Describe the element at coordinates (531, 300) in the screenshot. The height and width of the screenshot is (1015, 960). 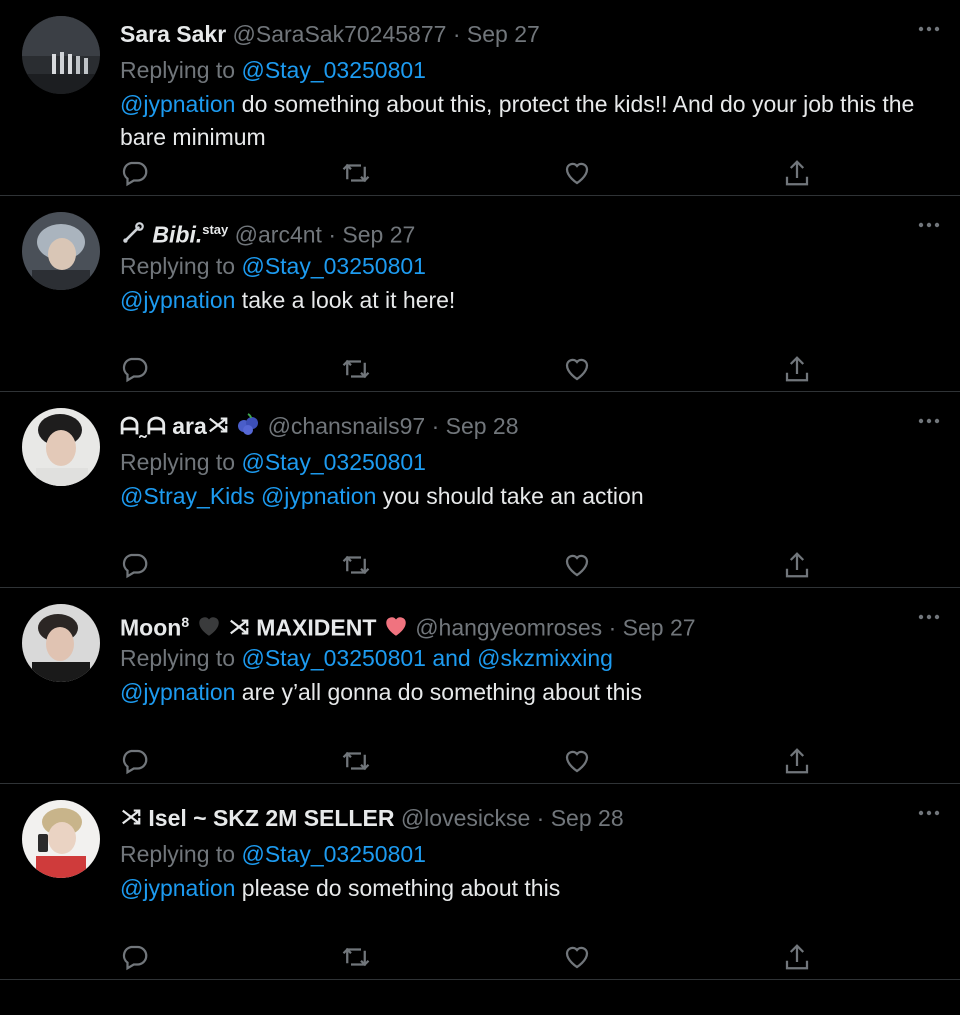
I see `tweet-text: @jypnation take a look at it here!` at that location.